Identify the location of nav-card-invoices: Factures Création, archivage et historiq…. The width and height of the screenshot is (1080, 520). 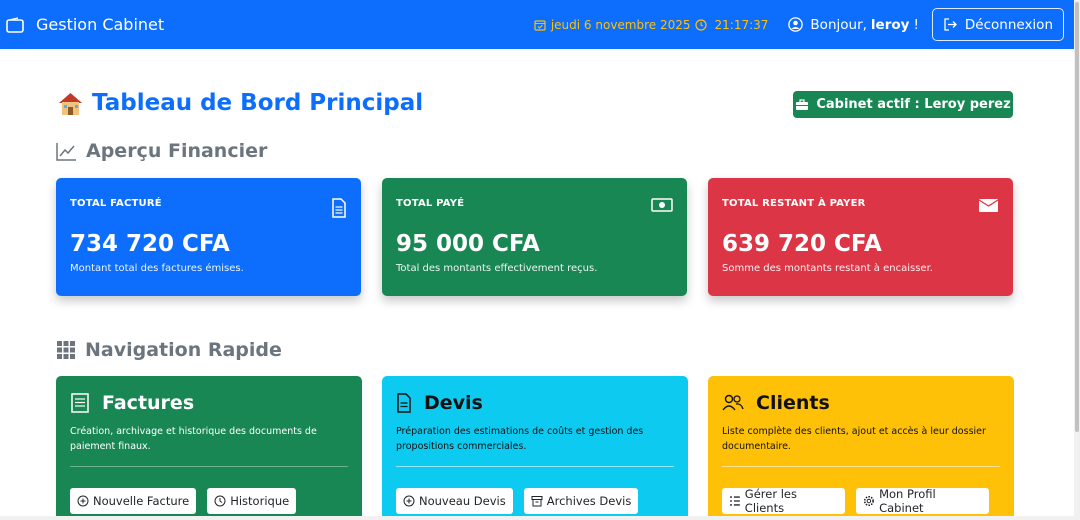
(209, 448).